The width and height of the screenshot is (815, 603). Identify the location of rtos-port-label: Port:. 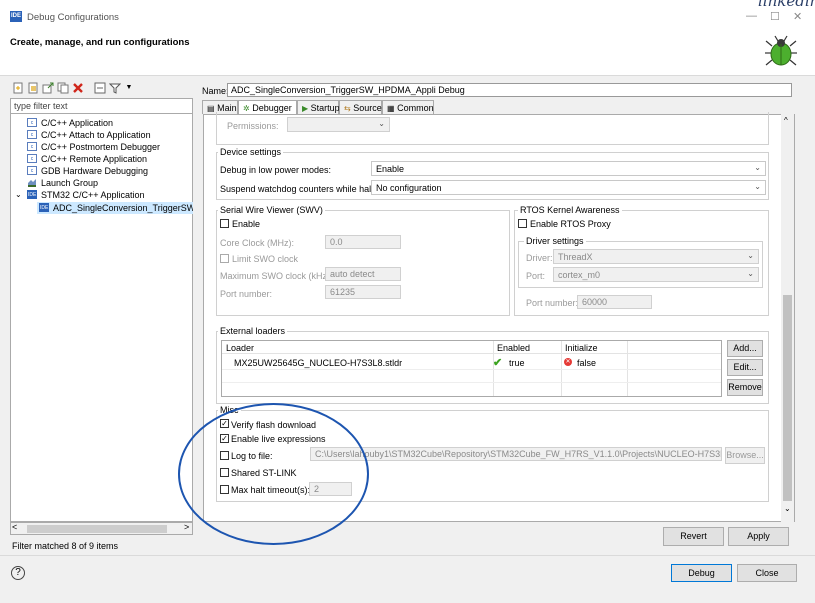
(536, 276).